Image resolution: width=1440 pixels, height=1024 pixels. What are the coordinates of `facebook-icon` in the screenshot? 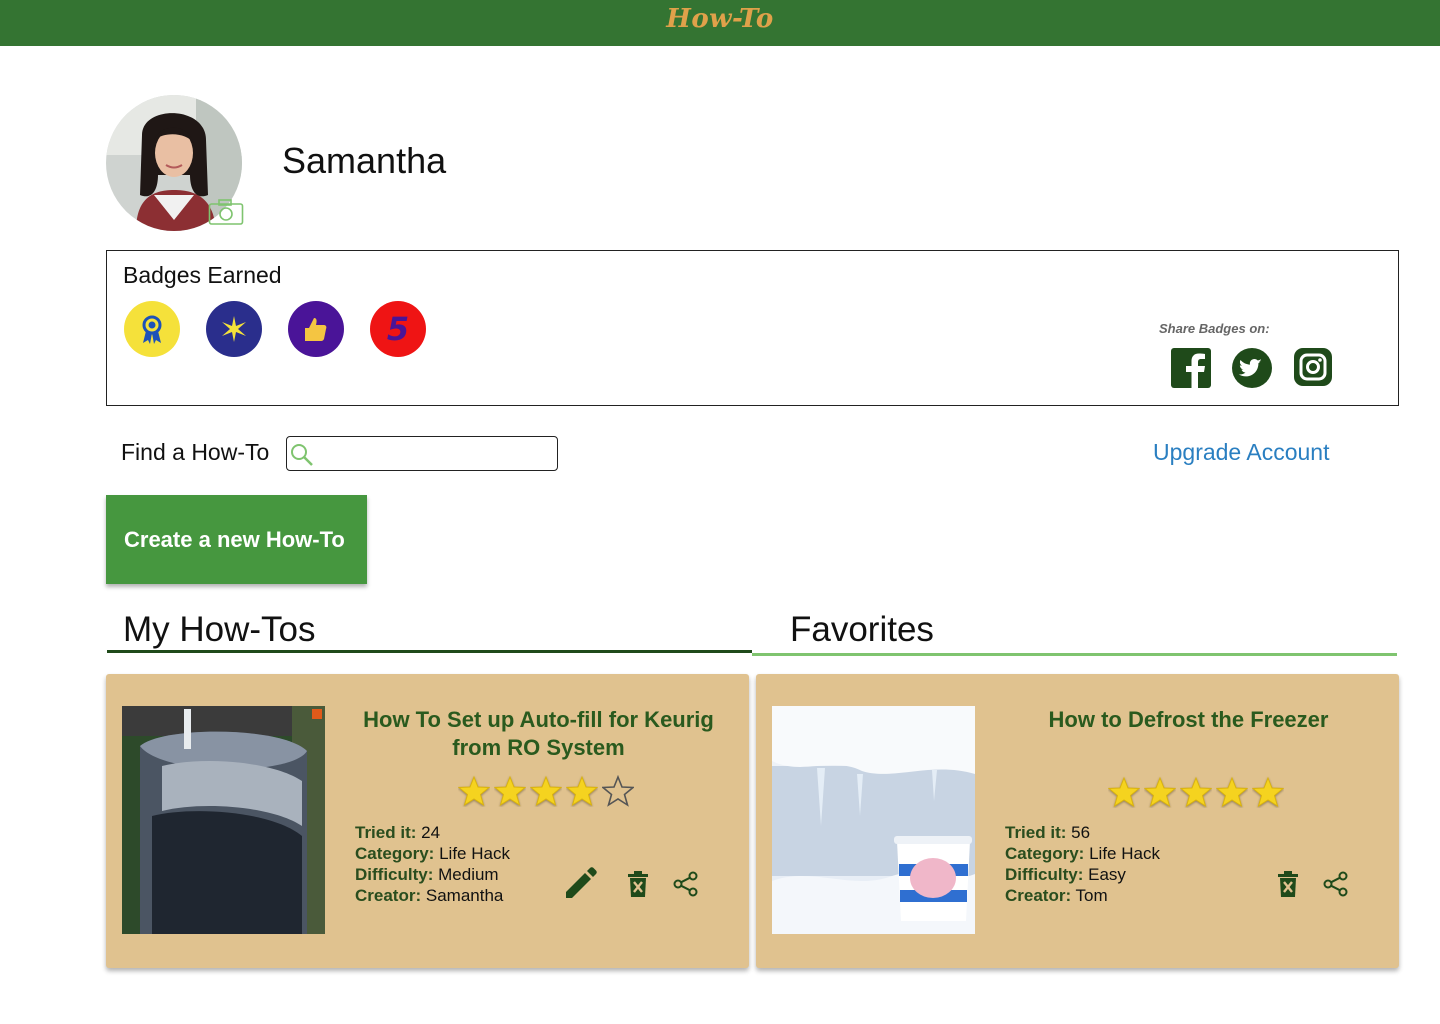 It's located at (1191, 368).